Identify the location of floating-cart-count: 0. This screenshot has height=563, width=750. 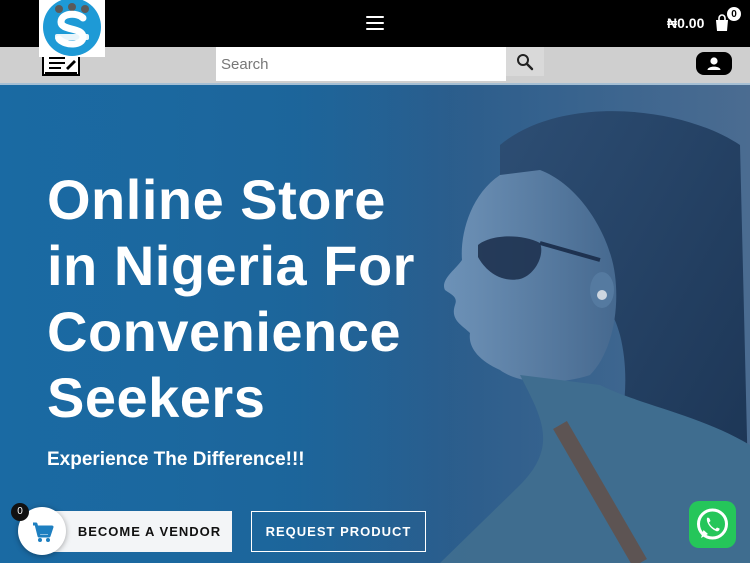
(20, 512).